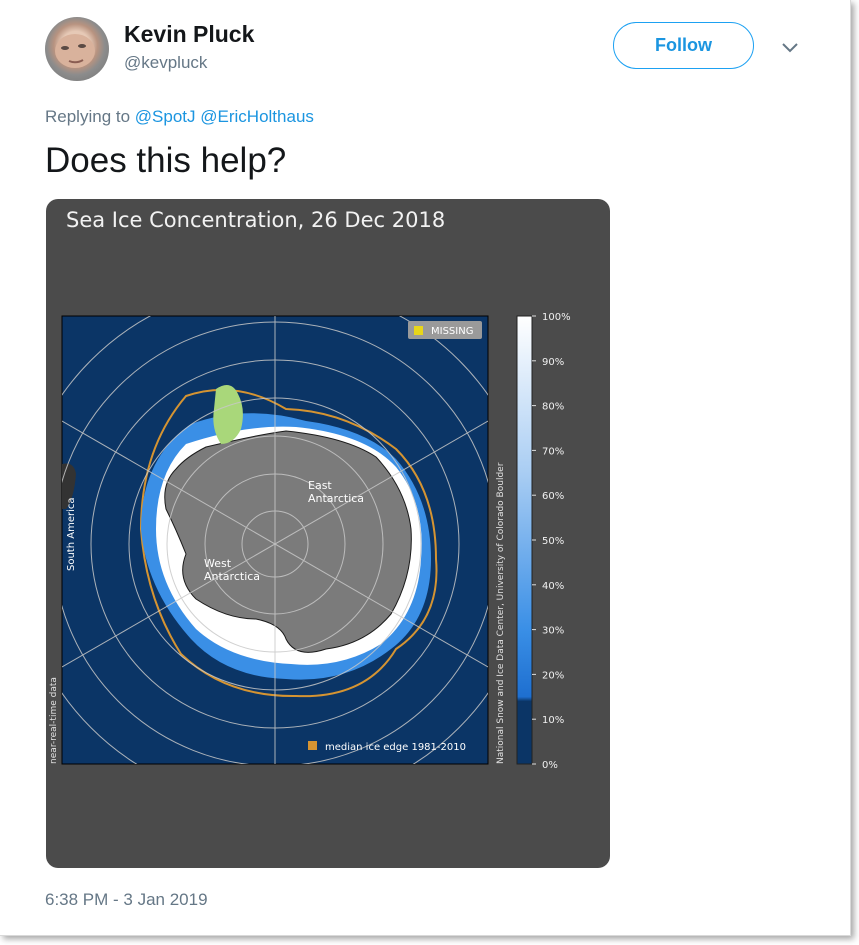 The width and height of the screenshot is (859, 945). I want to click on label-west-2: Antarctica, so click(232, 576).